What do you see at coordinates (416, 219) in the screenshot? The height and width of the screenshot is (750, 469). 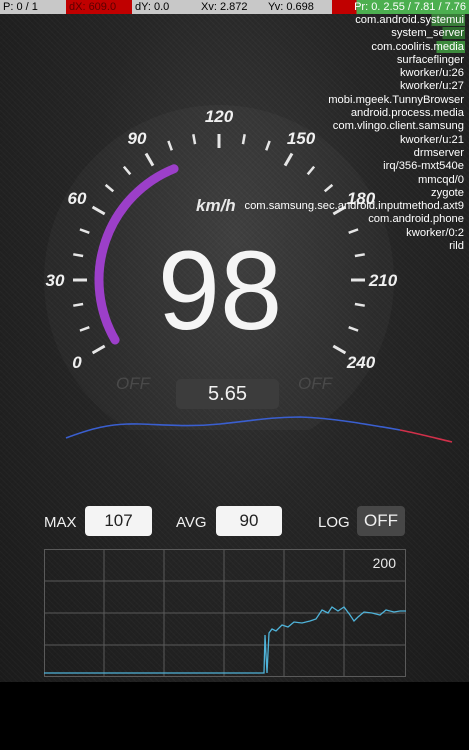 I see `process-item: com.android.phone` at bounding box center [416, 219].